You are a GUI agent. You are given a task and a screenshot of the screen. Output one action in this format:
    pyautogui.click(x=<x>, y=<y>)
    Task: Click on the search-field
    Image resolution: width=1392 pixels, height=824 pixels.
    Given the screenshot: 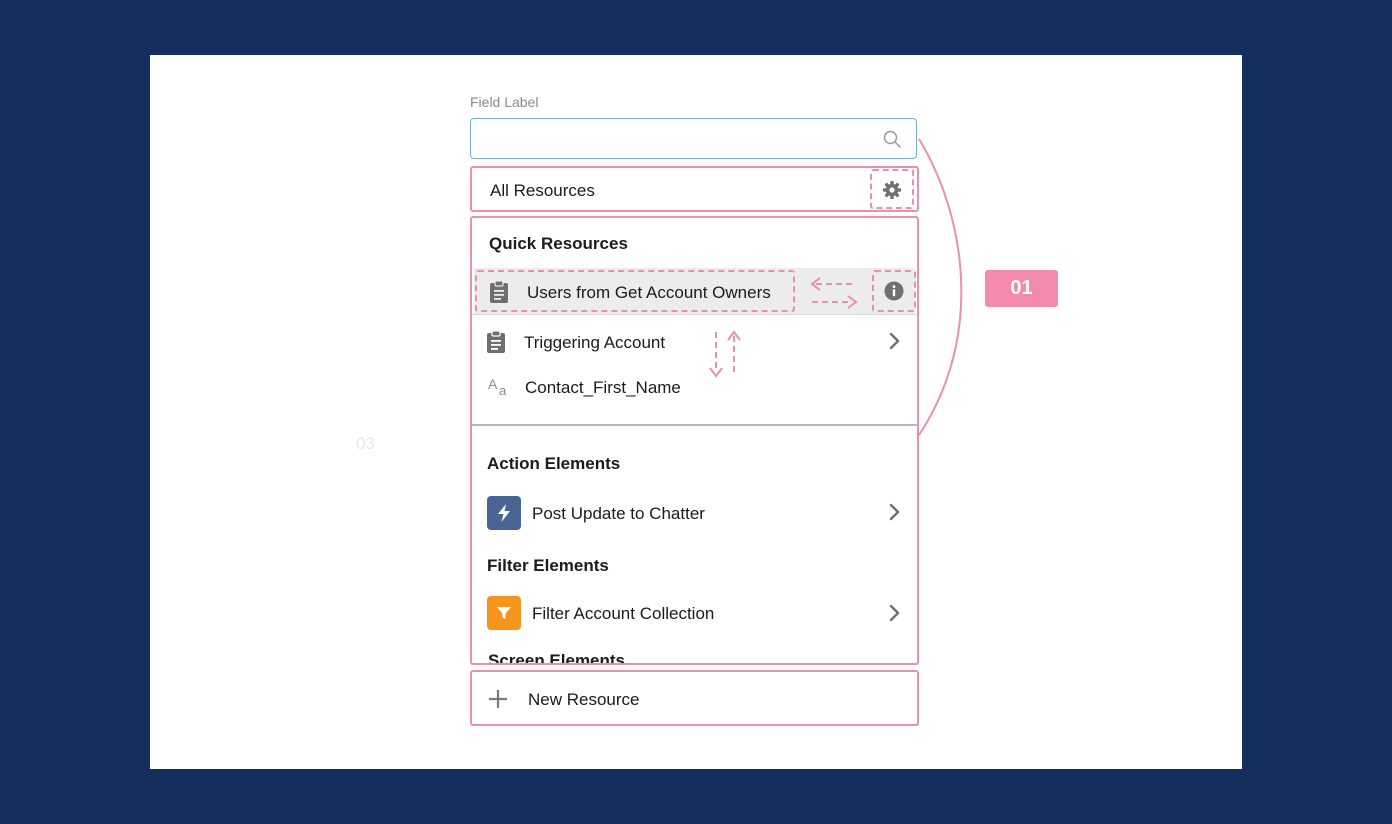 What is the action you would take?
    pyautogui.click(x=693, y=138)
    